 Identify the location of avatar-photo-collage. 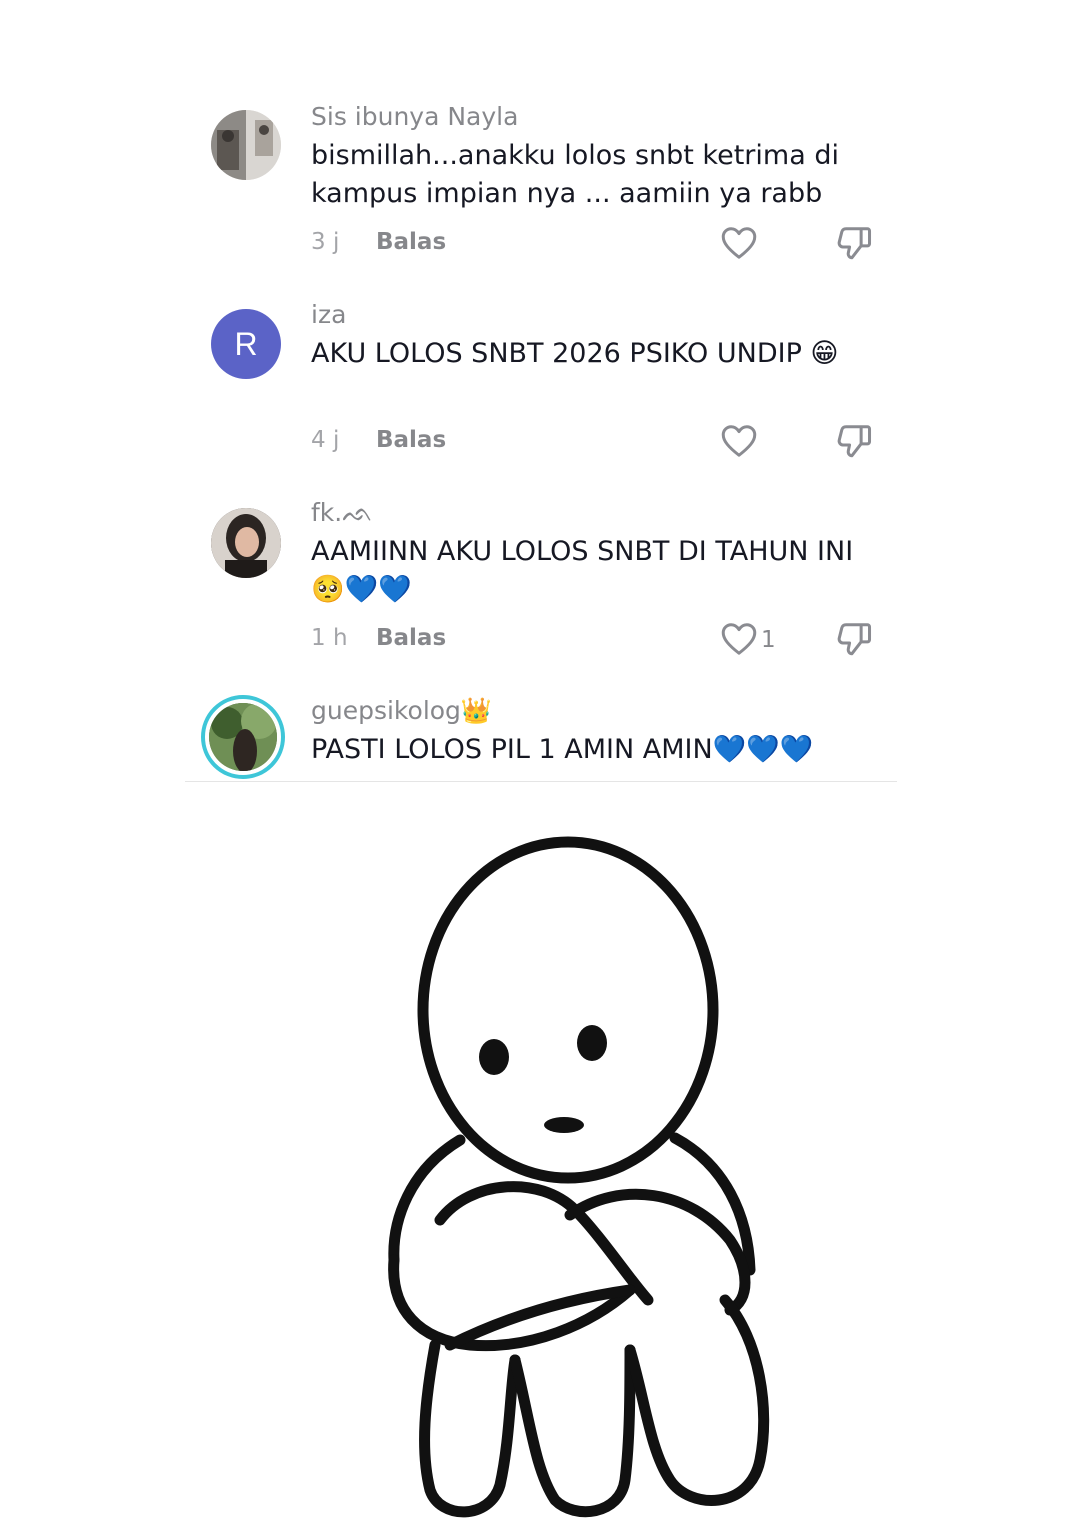
(246, 145).